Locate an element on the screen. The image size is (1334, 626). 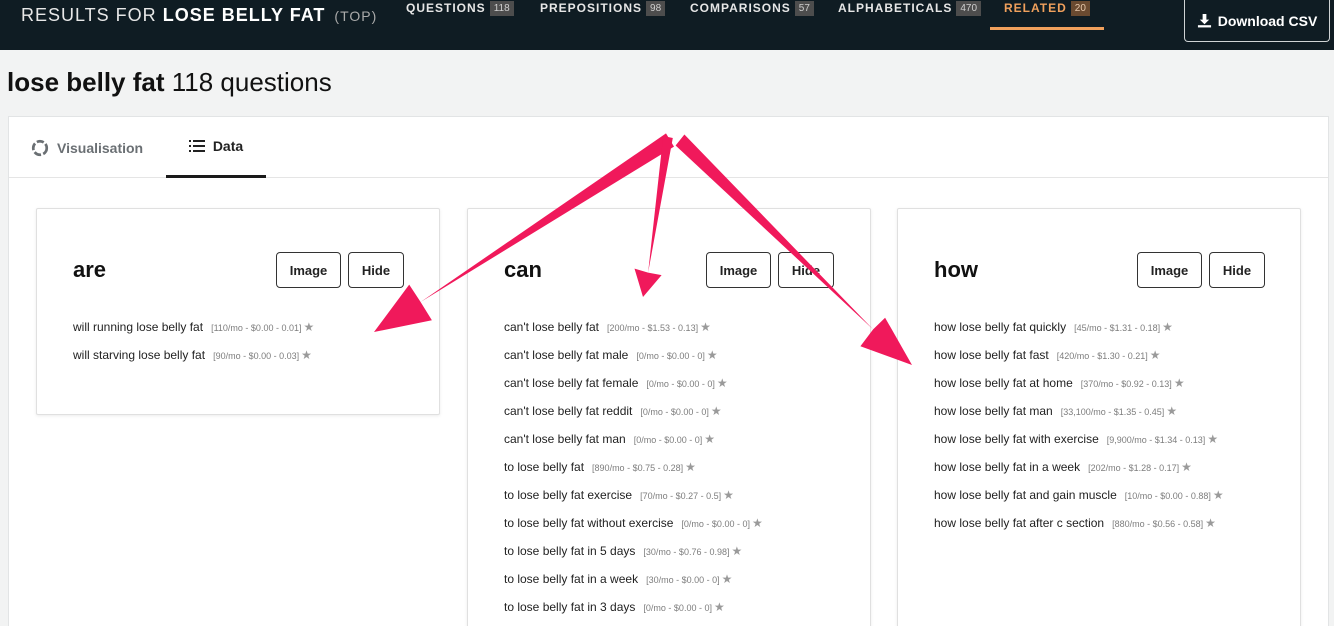
donut-chart-icon is located at coordinates (40, 147).